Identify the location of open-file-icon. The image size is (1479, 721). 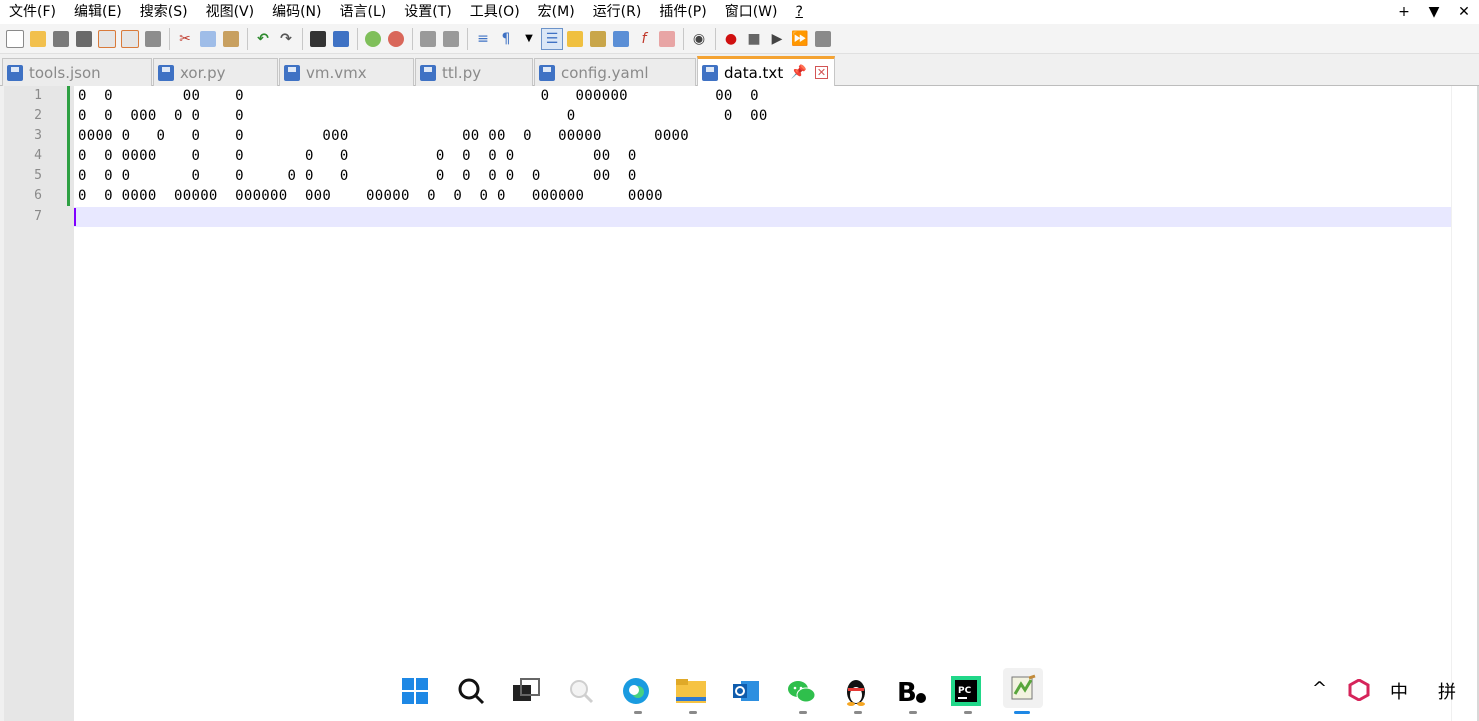
(38, 39).